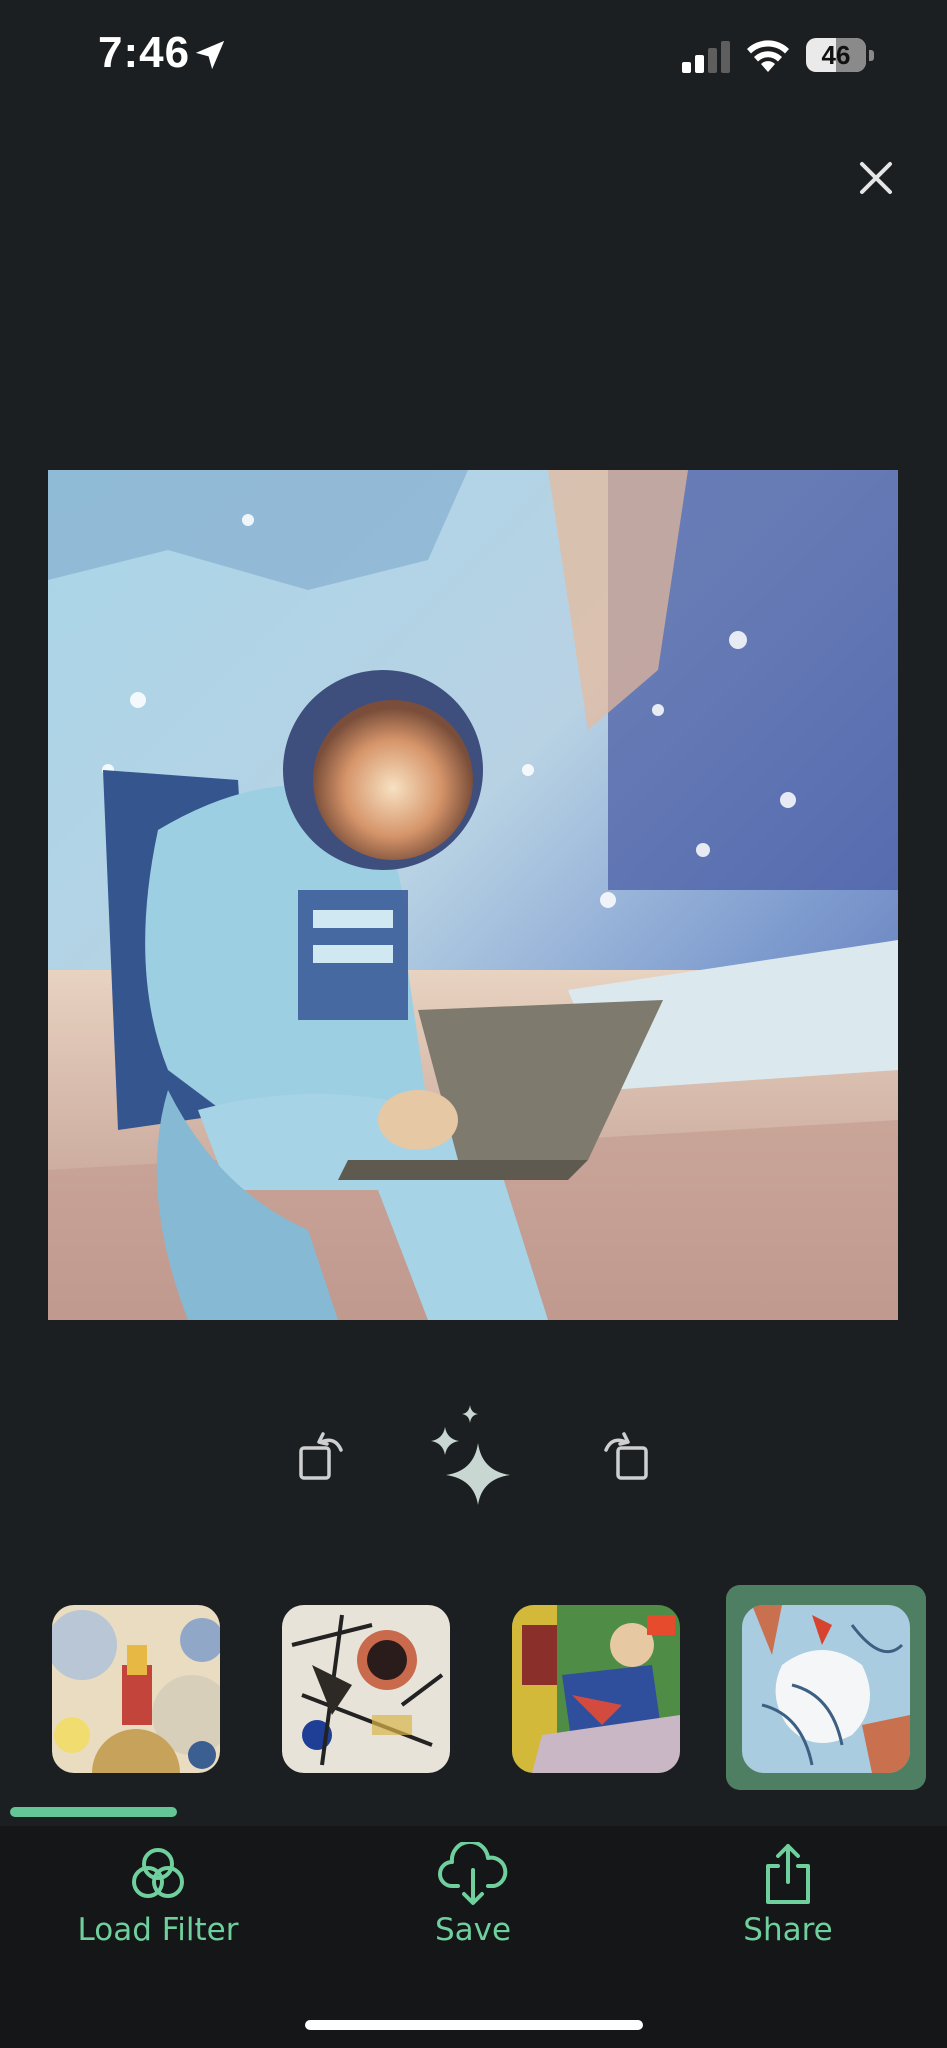 The image size is (947, 2048). What do you see at coordinates (706, 57) in the screenshot?
I see `cellular-signal-icon` at bounding box center [706, 57].